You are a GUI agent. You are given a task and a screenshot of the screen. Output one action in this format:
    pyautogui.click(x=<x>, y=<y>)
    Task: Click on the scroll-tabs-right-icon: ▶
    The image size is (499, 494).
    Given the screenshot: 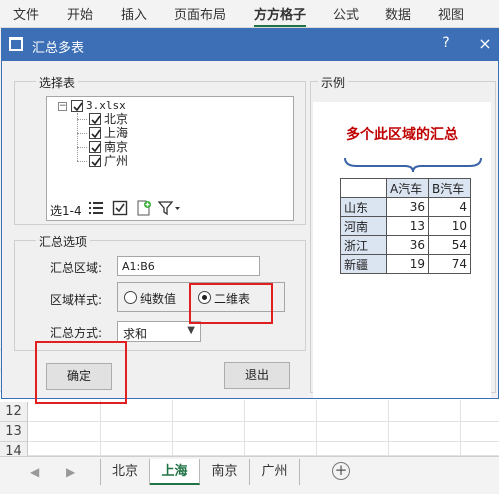 What is the action you would take?
    pyautogui.click(x=70, y=472)
    